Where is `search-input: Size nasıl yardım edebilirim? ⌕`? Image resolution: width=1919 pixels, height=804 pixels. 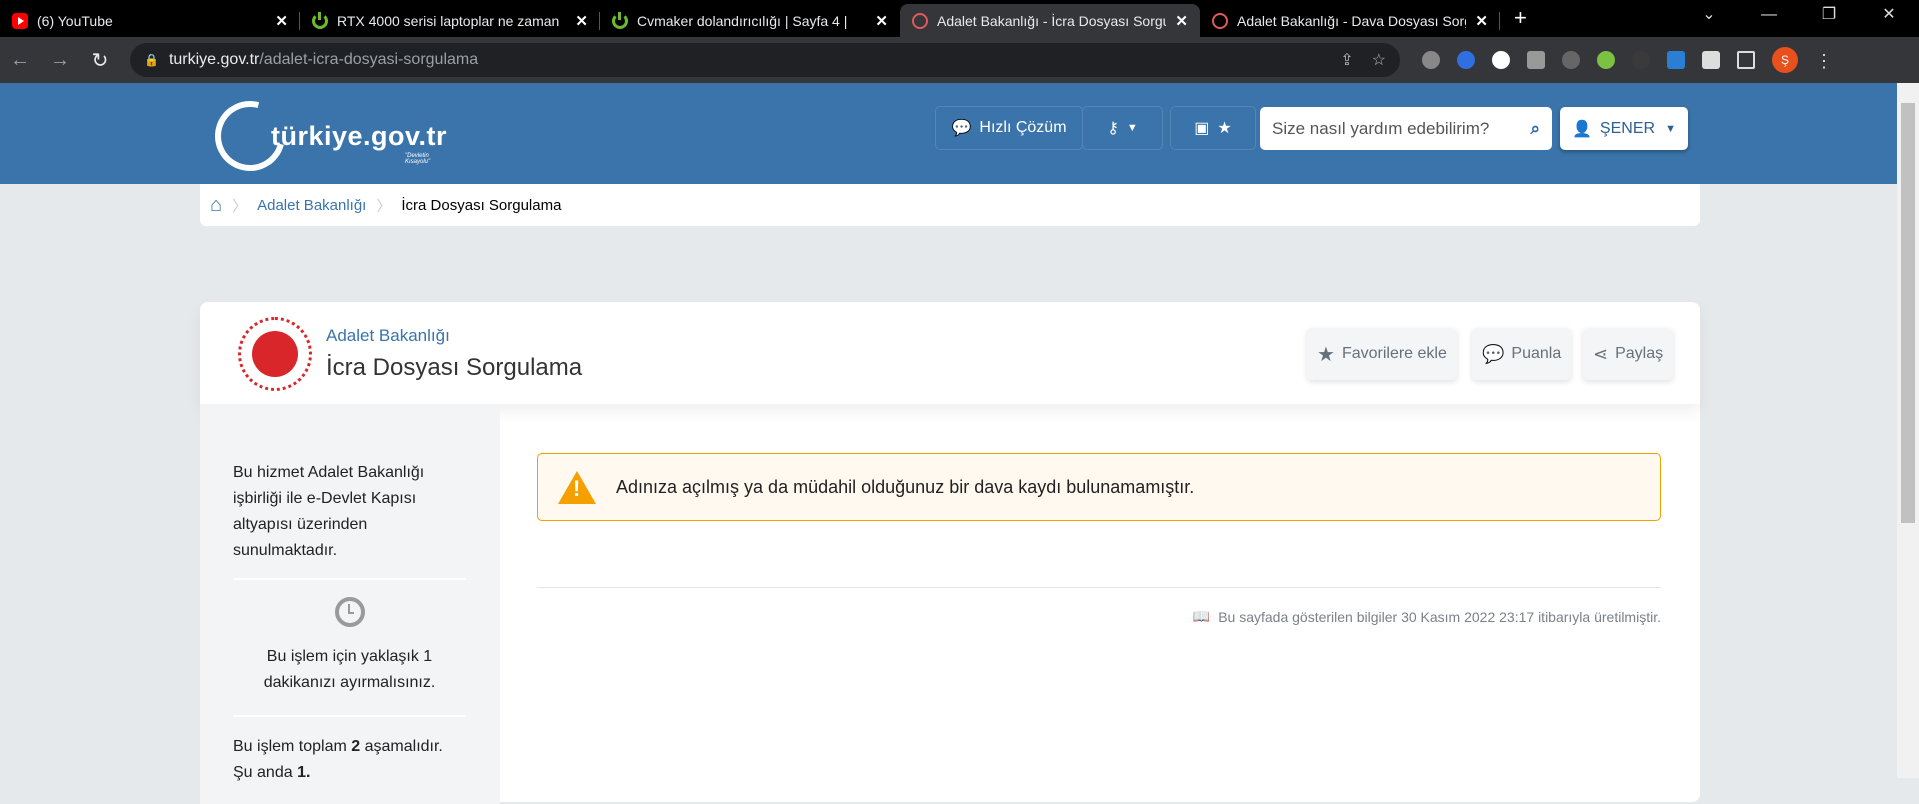
search-input: Size nasıl yardım edebilirim? ⌕ is located at coordinates (1406, 128).